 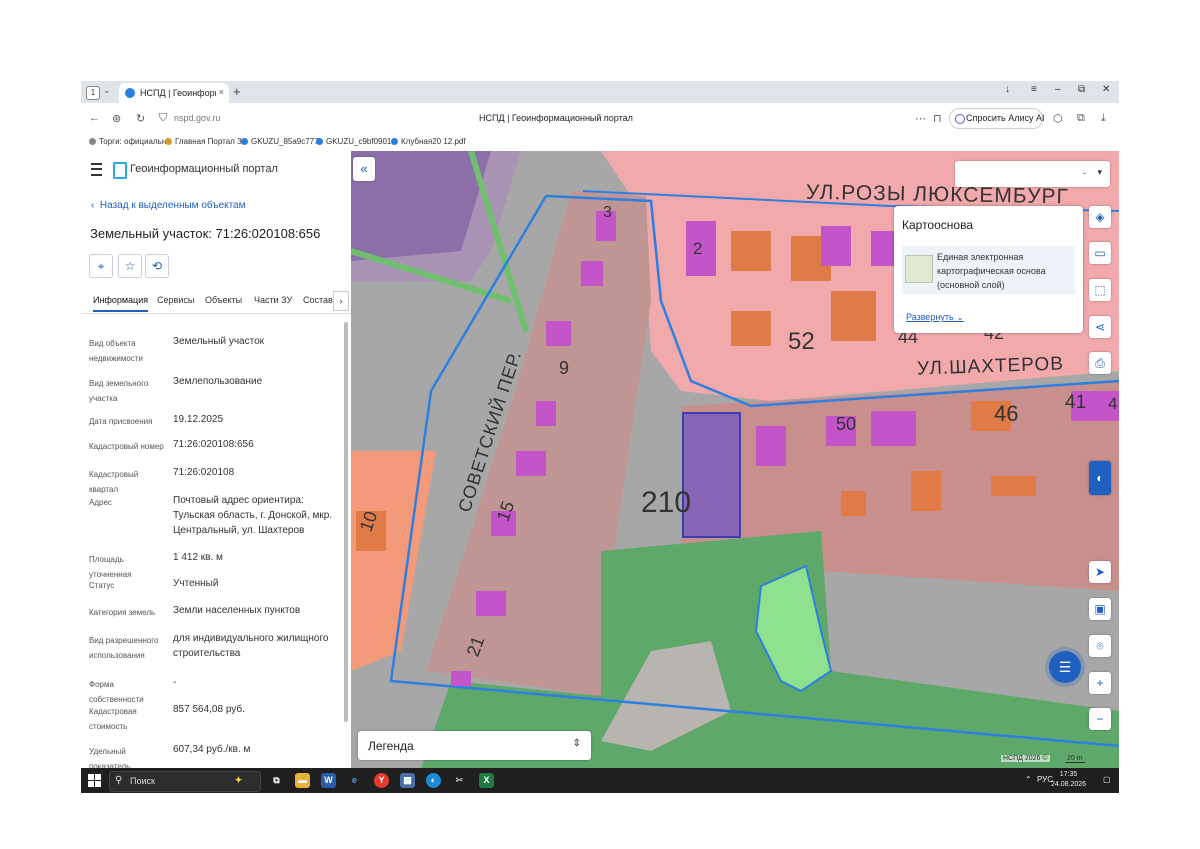 I want to click on back-to-selection-link: ‹ Назад к выделенным объектам, so click(x=168, y=205).